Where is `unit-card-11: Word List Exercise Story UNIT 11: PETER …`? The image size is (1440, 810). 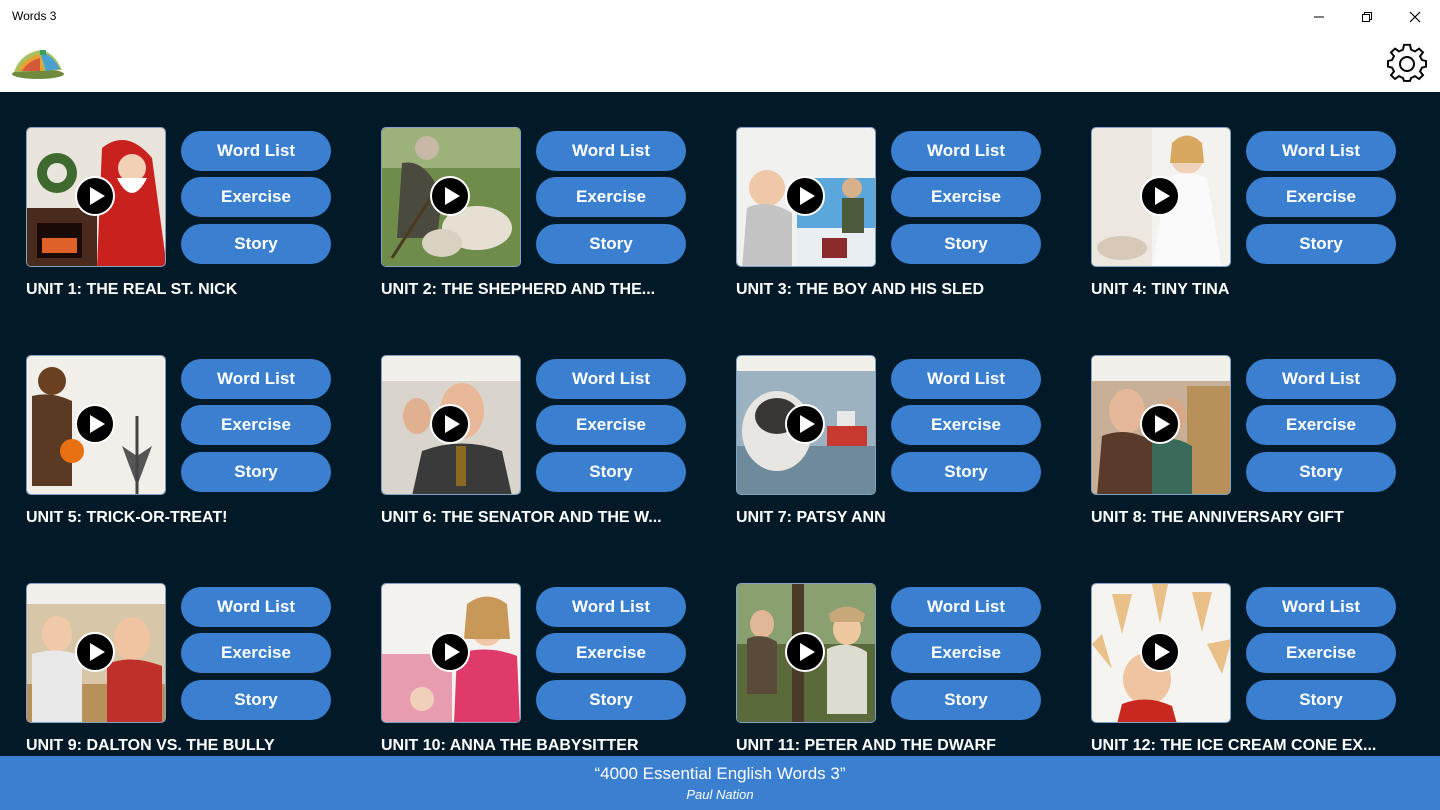 unit-card-11: Word List Exercise Story UNIT 11: PETER … is located at coordinates (906, 669).